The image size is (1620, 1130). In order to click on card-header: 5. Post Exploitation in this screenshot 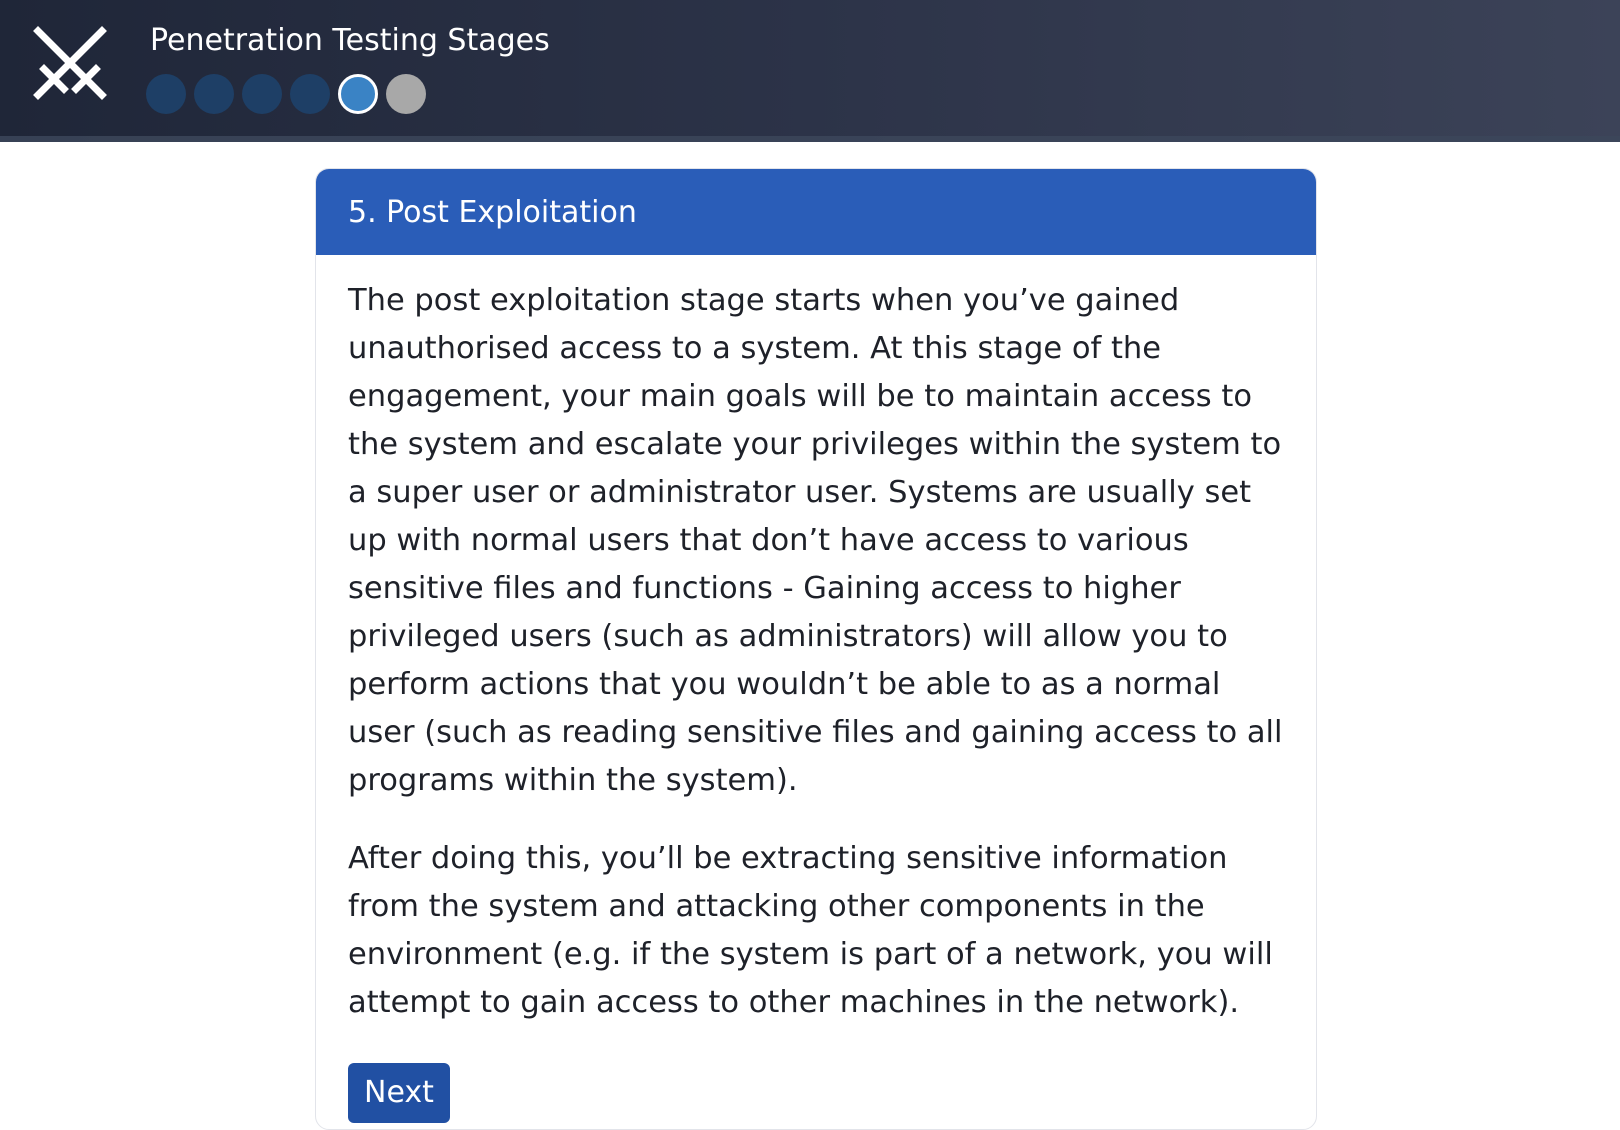, I will do `click(816, 212)`.